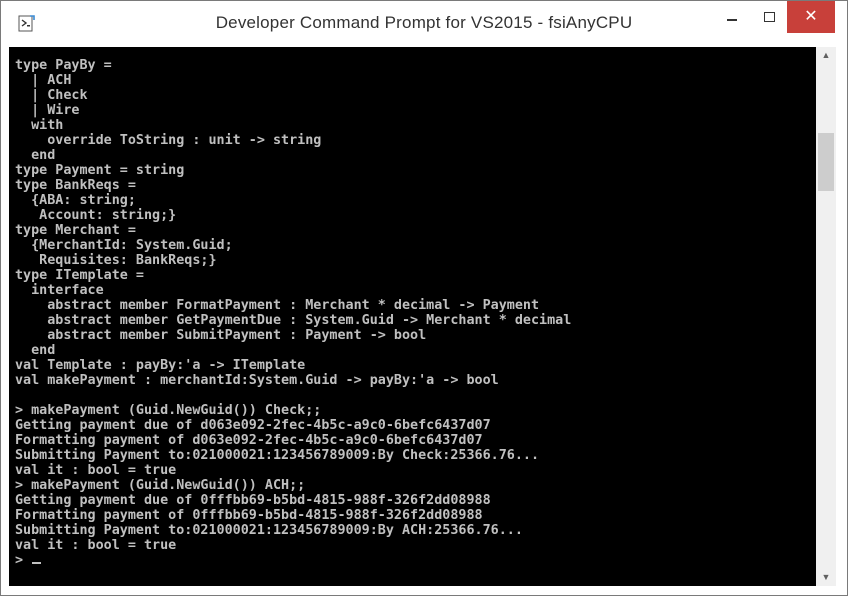 This screenshot has height=596, width=848. What do you see at coordinates (100, 170) in the screenshot?
I see `console-line: type Payment = string` at bounding box center [100, 170].